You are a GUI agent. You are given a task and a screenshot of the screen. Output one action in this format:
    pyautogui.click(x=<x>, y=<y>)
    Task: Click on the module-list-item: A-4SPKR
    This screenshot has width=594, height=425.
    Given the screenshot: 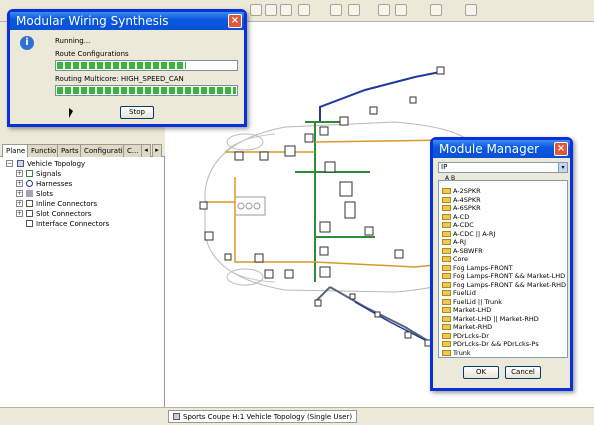 What is the action you would take?
    pyautogui.click(x=461, y=200)
    